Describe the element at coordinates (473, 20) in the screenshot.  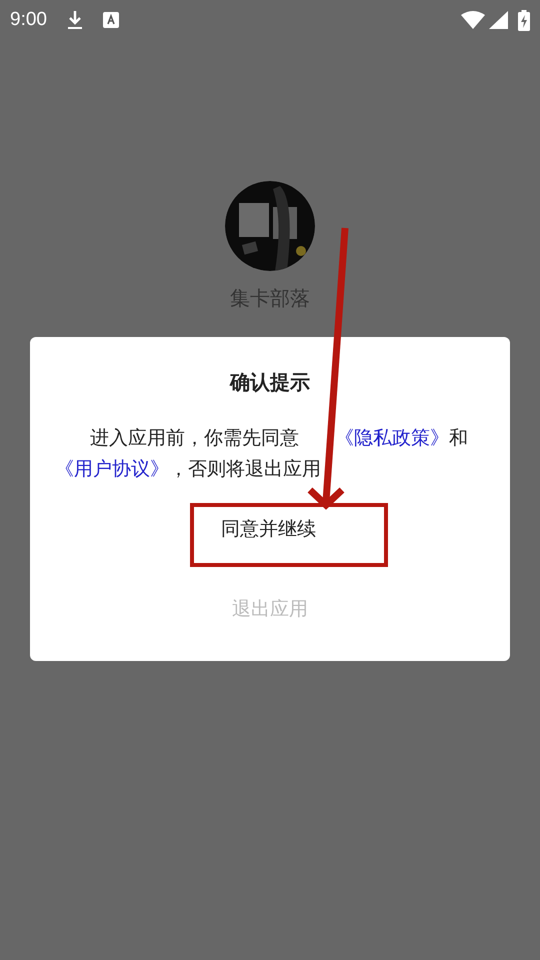
I see `wifi-icon` at that location.